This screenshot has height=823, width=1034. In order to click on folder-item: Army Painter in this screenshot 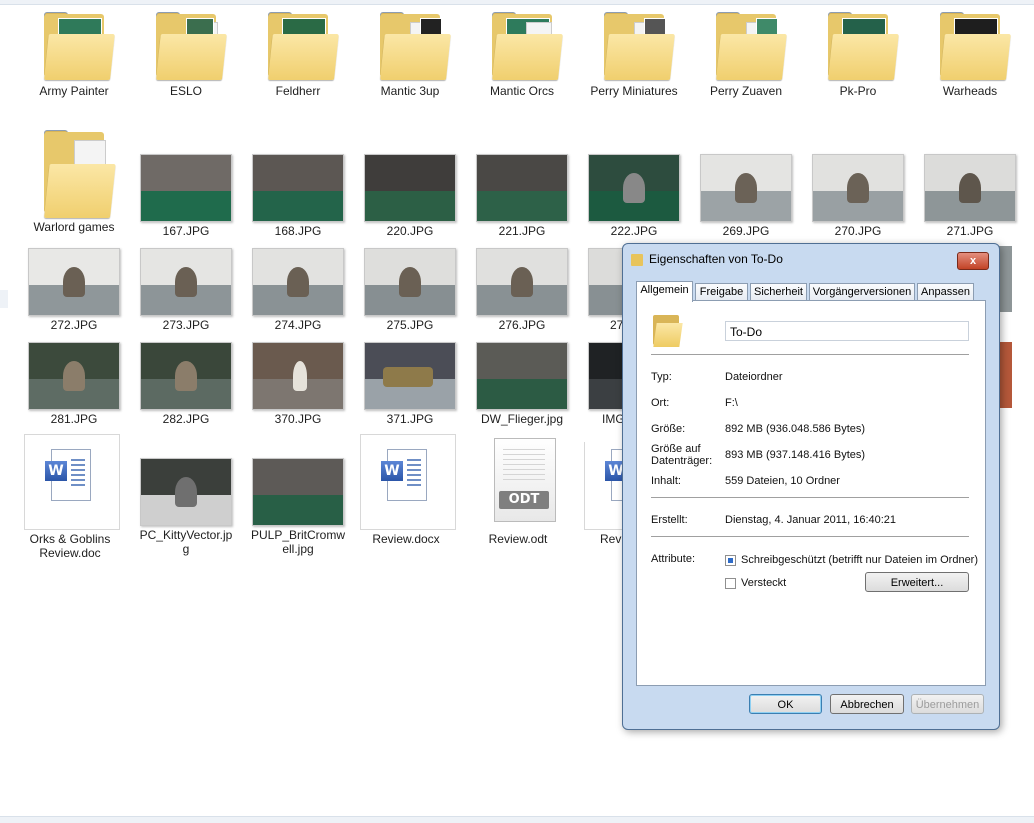, I will do `click(74, 55)`.